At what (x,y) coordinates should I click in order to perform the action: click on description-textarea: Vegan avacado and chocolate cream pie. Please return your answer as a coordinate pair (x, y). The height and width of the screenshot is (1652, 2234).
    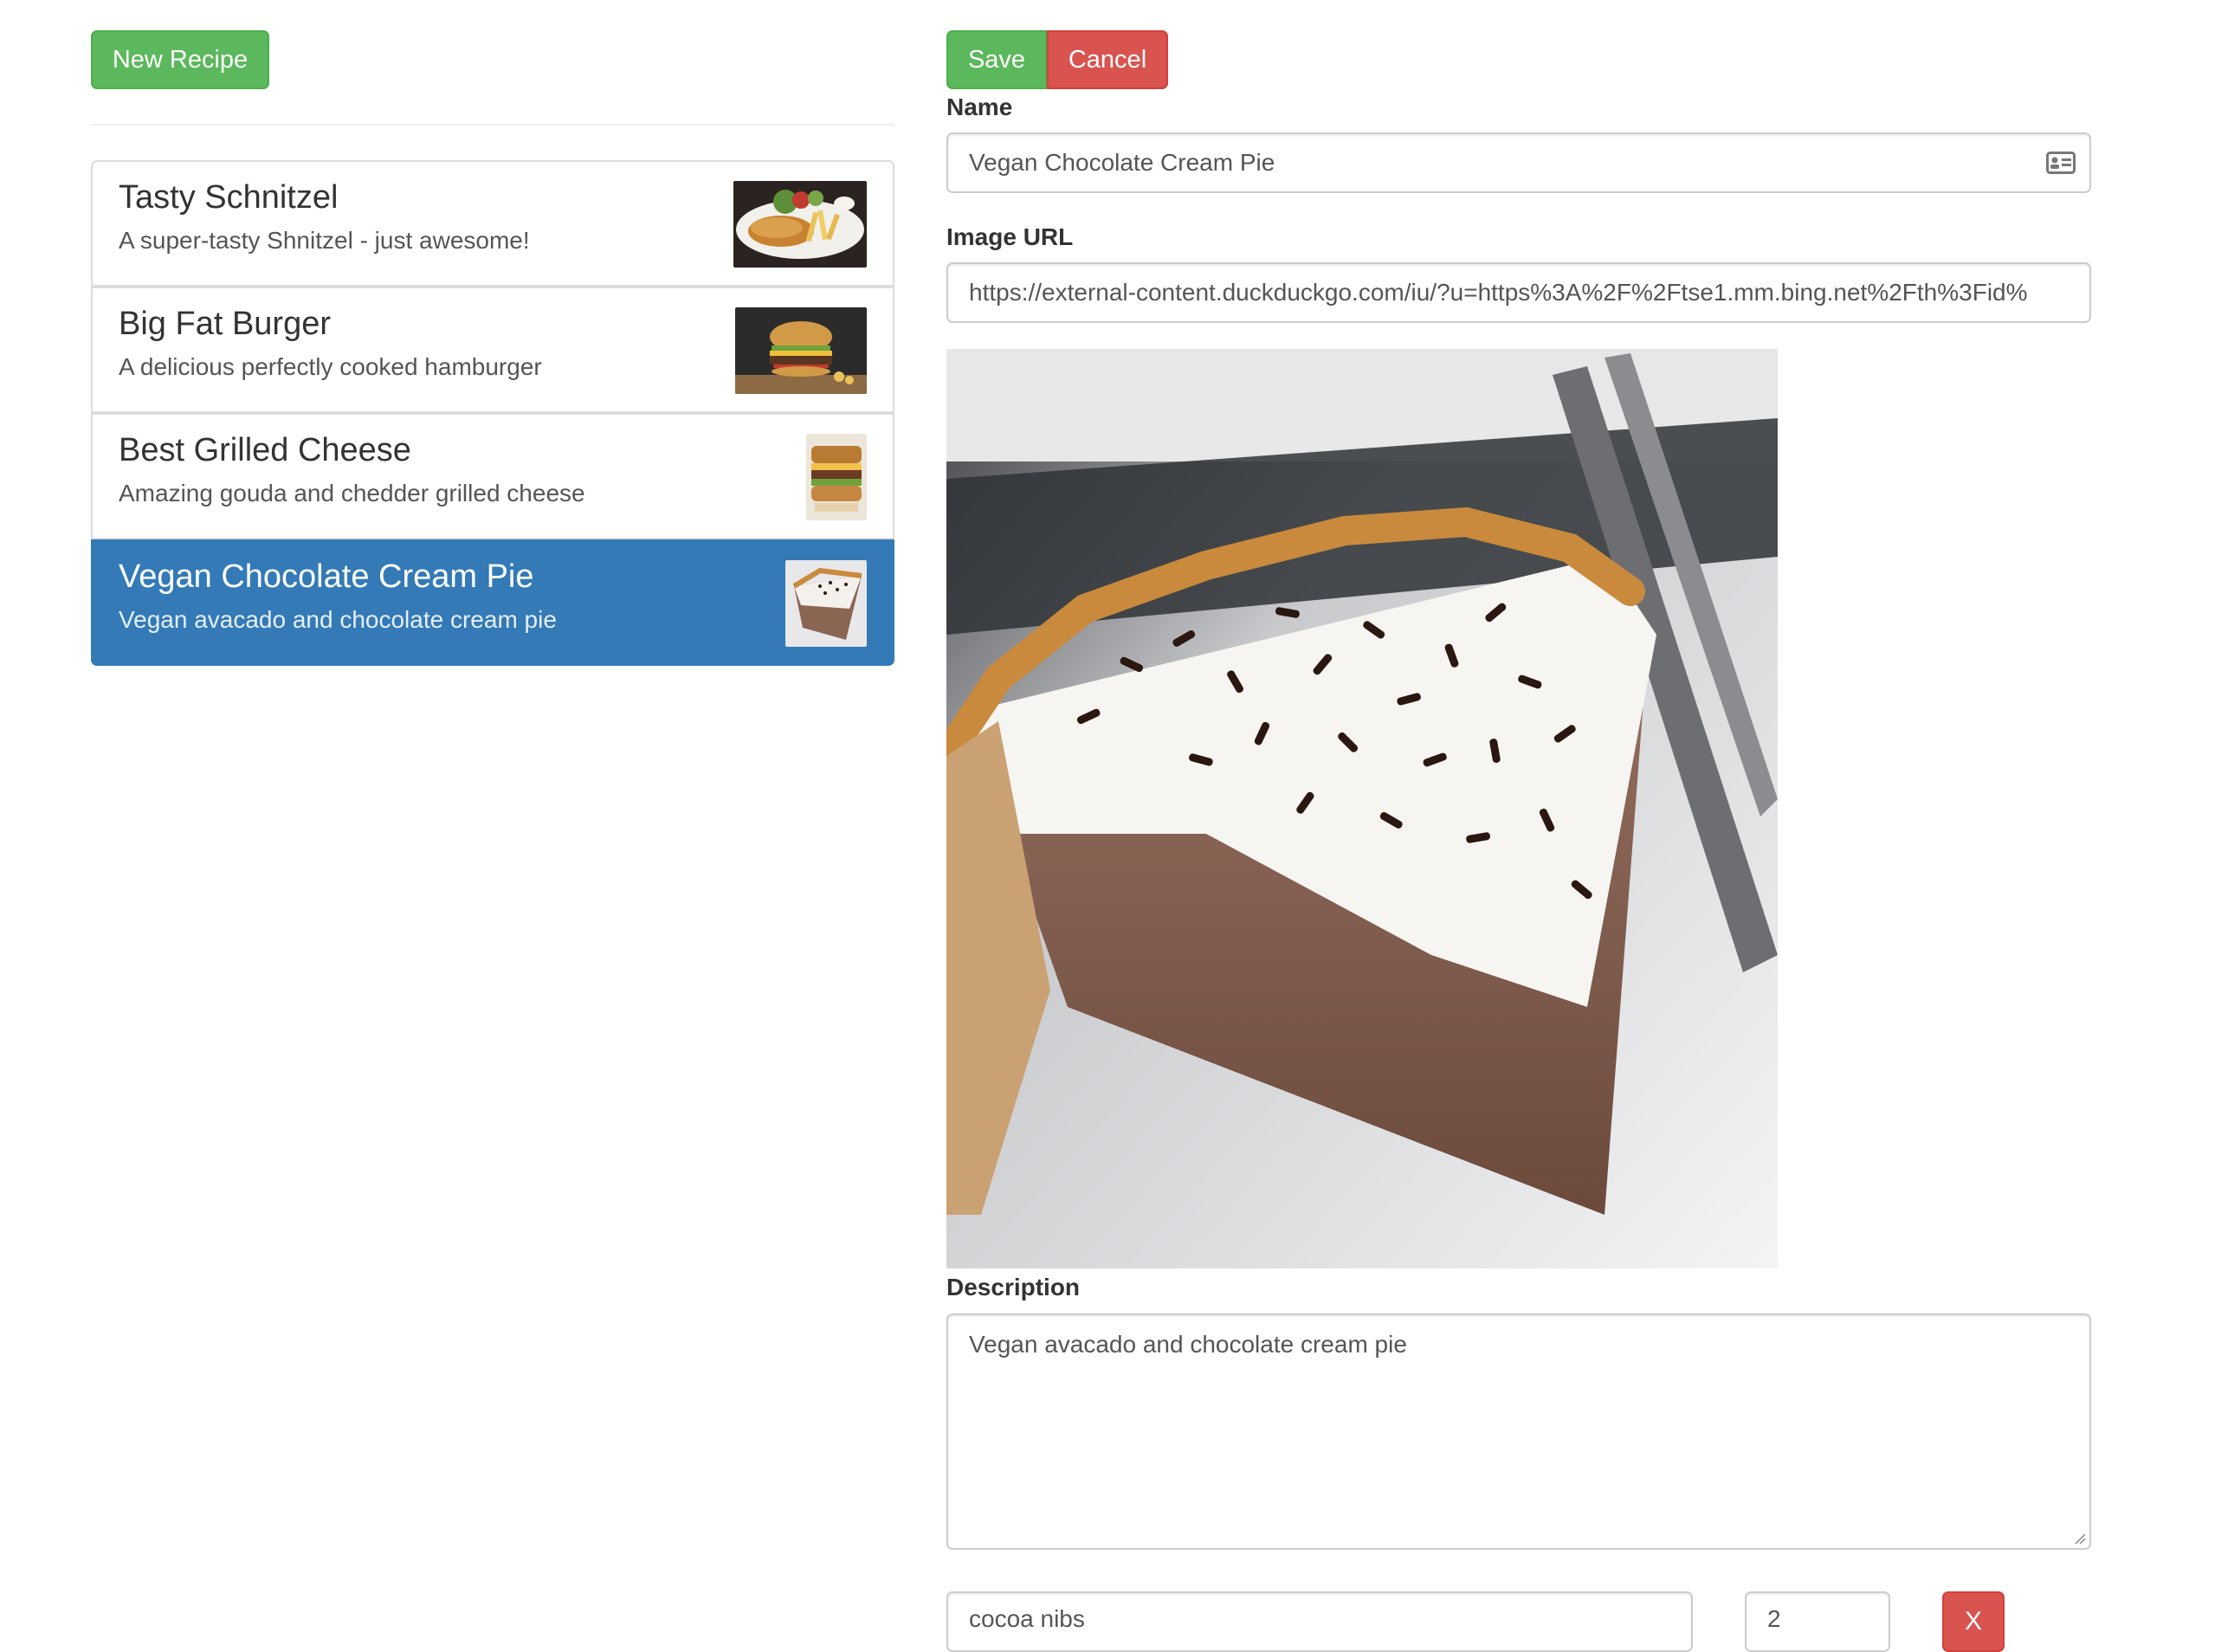
    Looking at the image, I should click on (1519, 1431).